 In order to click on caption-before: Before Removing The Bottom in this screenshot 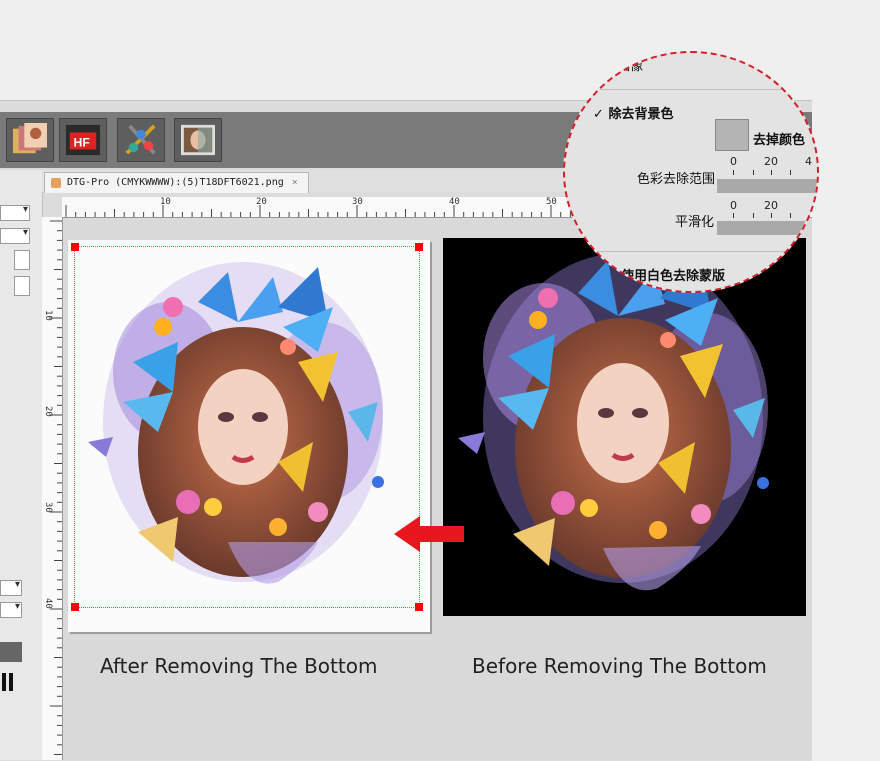, I will do `click(619, 666)`.